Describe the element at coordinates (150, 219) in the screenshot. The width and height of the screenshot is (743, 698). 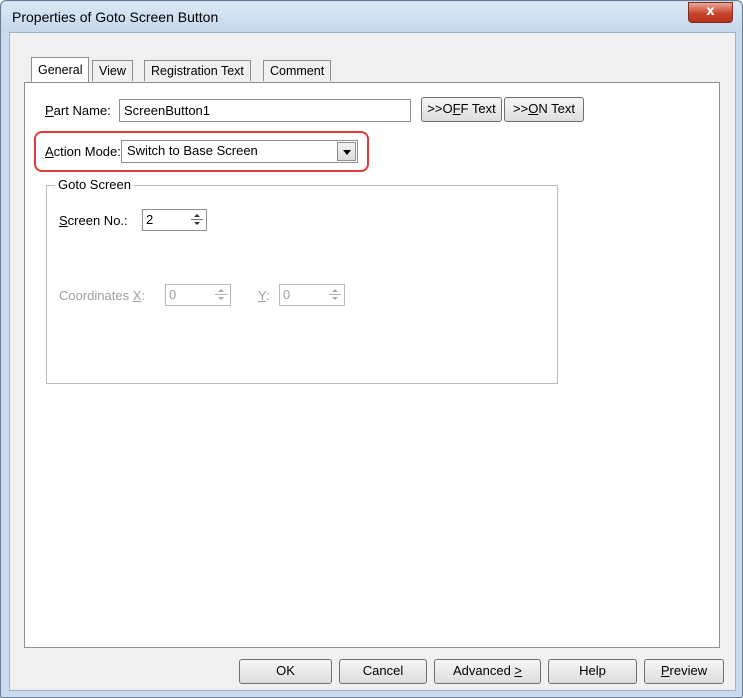
I see `screen-no-value: 2` at that location.